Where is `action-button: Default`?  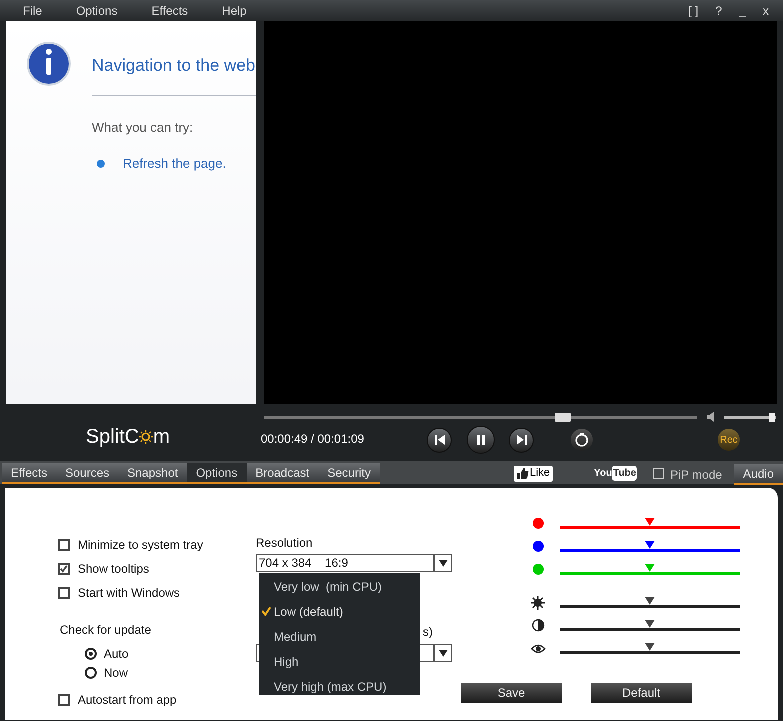
action-button: Default is located at coordinates (641, 693).